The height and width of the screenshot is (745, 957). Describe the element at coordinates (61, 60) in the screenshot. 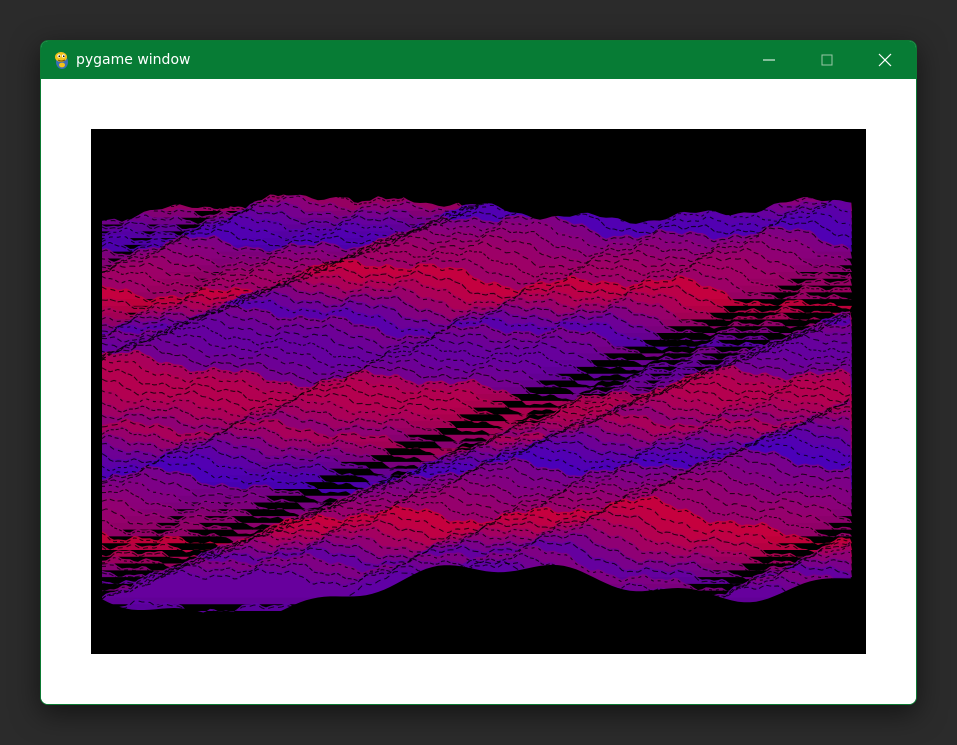

I see `pygame-snake-icon` at that location.